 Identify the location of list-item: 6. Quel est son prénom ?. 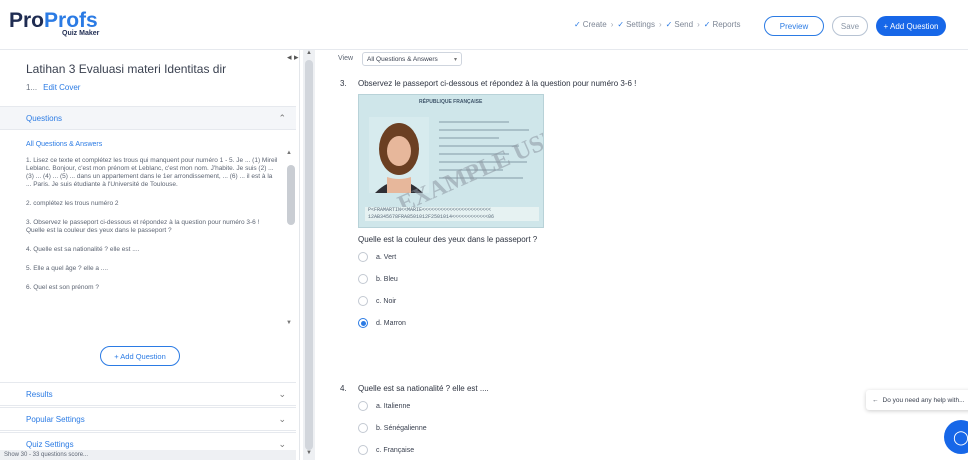
(152, 288).